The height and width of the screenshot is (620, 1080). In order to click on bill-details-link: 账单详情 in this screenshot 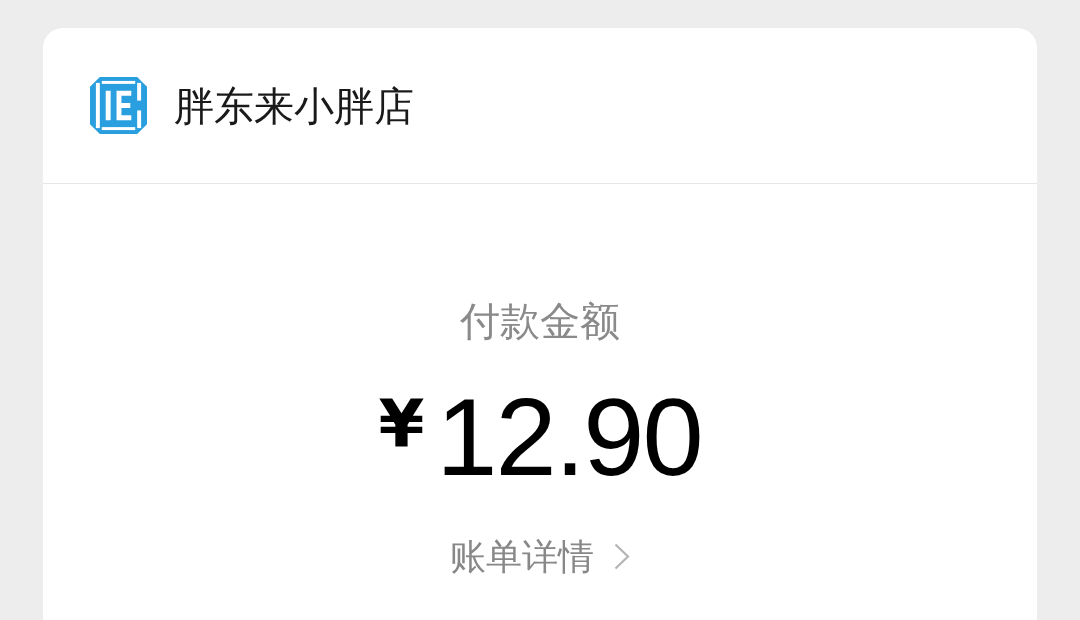, I will do `click(540, 557)`.